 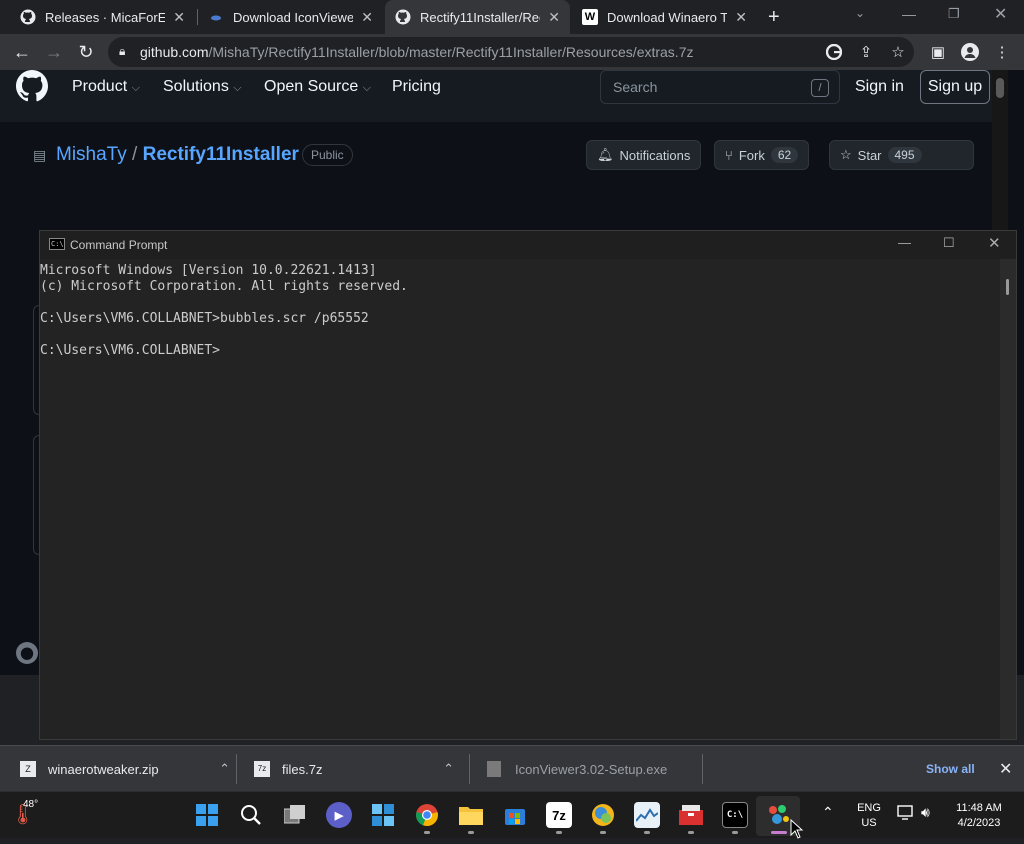 What do you see at coordinates (251, 815) in the screenshot?
I see `search-icon` at bounding box center [251, 815].